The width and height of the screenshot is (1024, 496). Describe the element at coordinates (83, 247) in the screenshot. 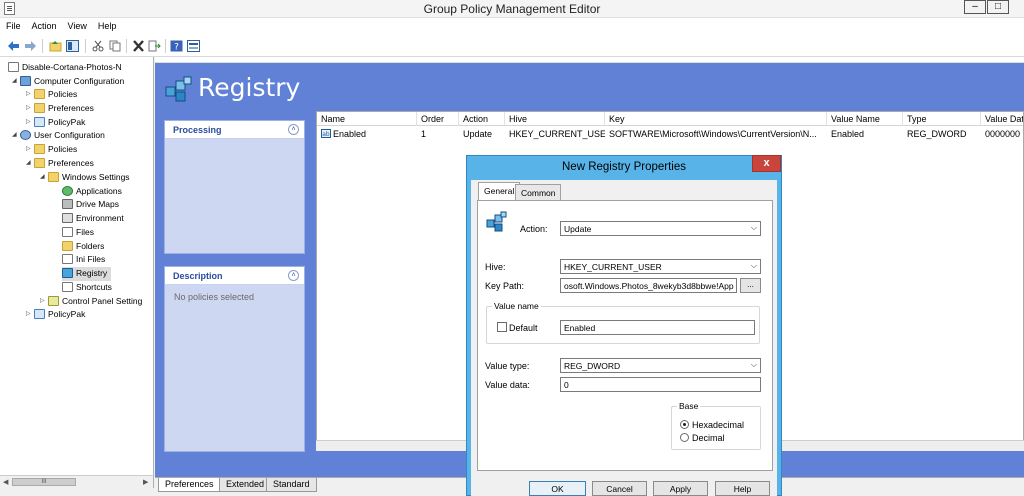

I see `tree-folders: Folders` at that location.